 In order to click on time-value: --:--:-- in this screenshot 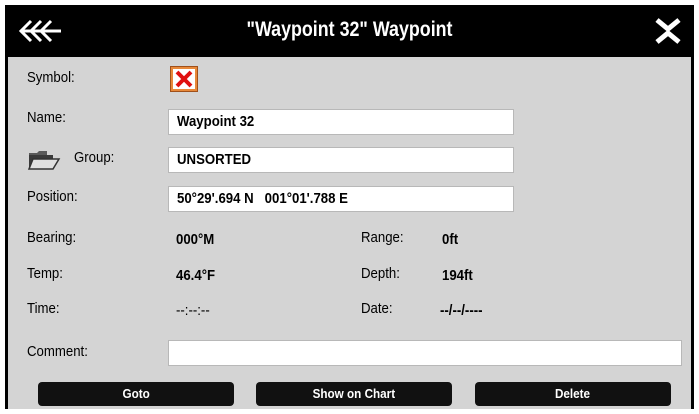, I will do `click(193, 310)`.